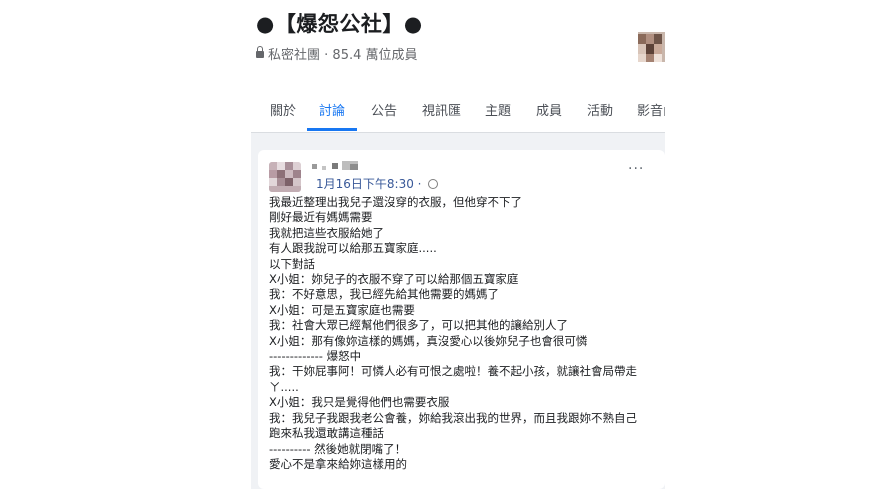  Describe the element at coordinates (374, 55) in the screenshot. I see `member-count: 85.4 萬位成員` at that location.